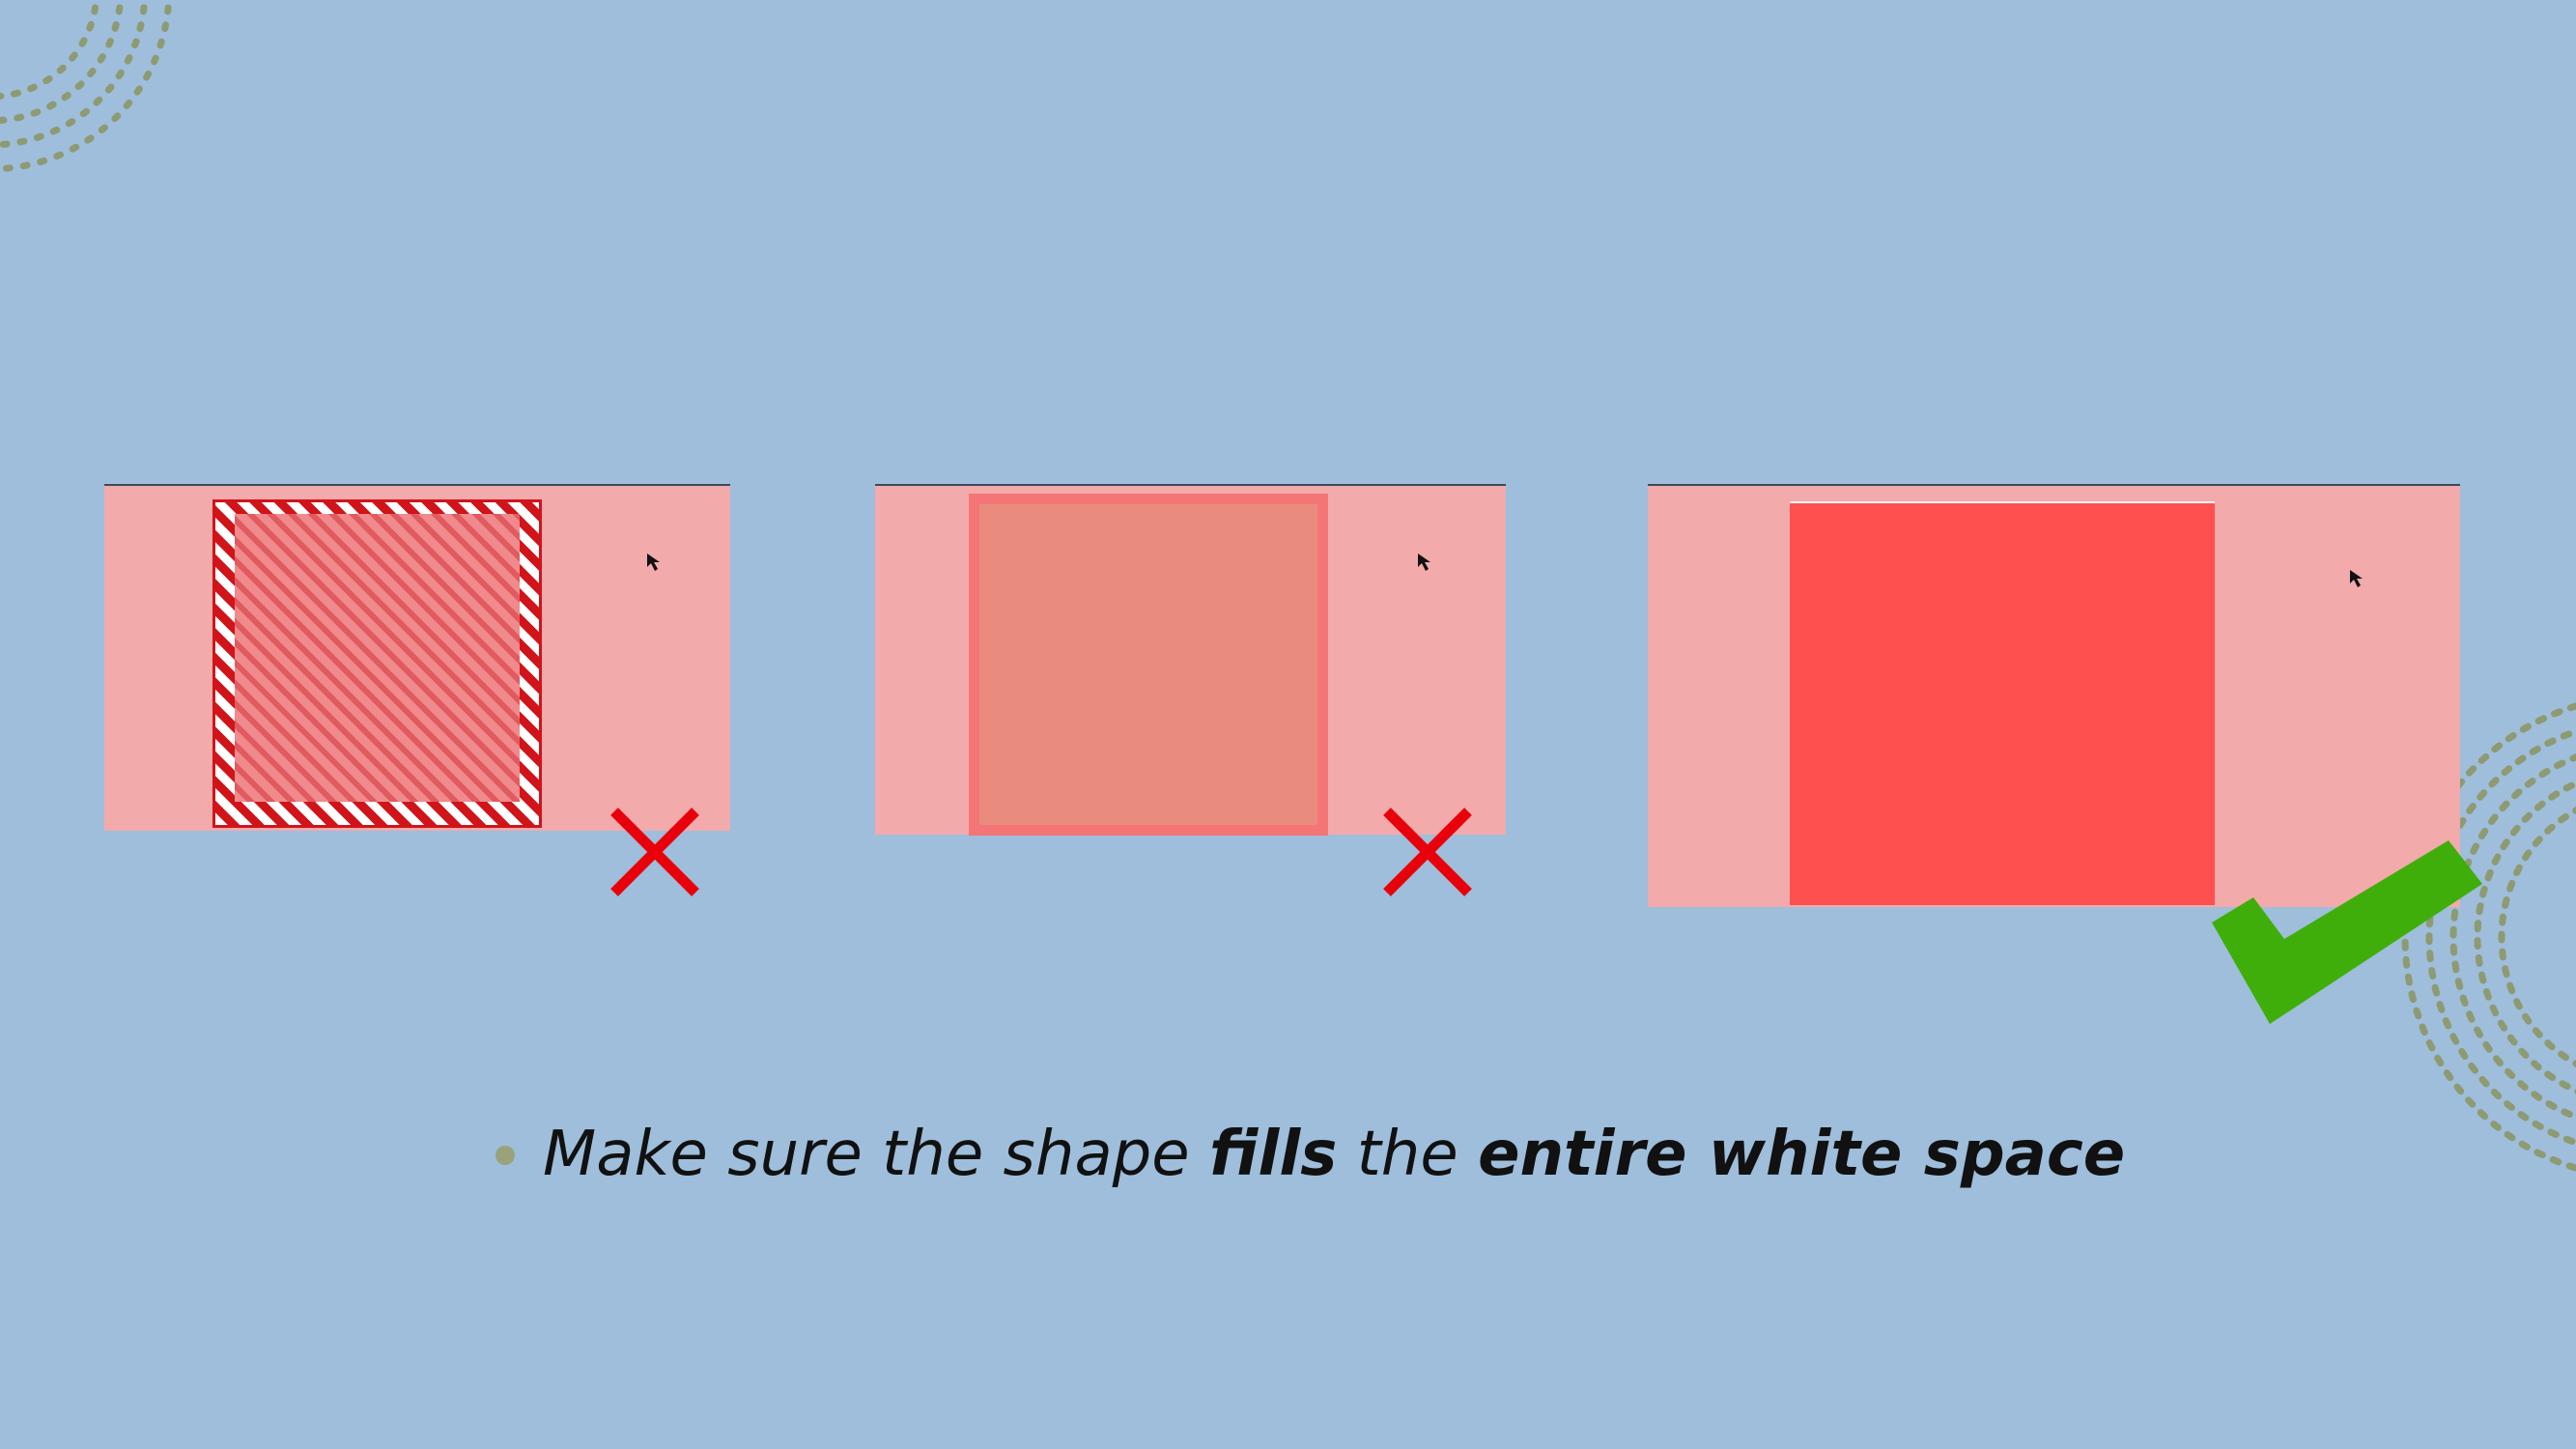 The height and width of the screenshot is (1449, 2576). I want to click on example-panel-hatched, so click(417, 657).